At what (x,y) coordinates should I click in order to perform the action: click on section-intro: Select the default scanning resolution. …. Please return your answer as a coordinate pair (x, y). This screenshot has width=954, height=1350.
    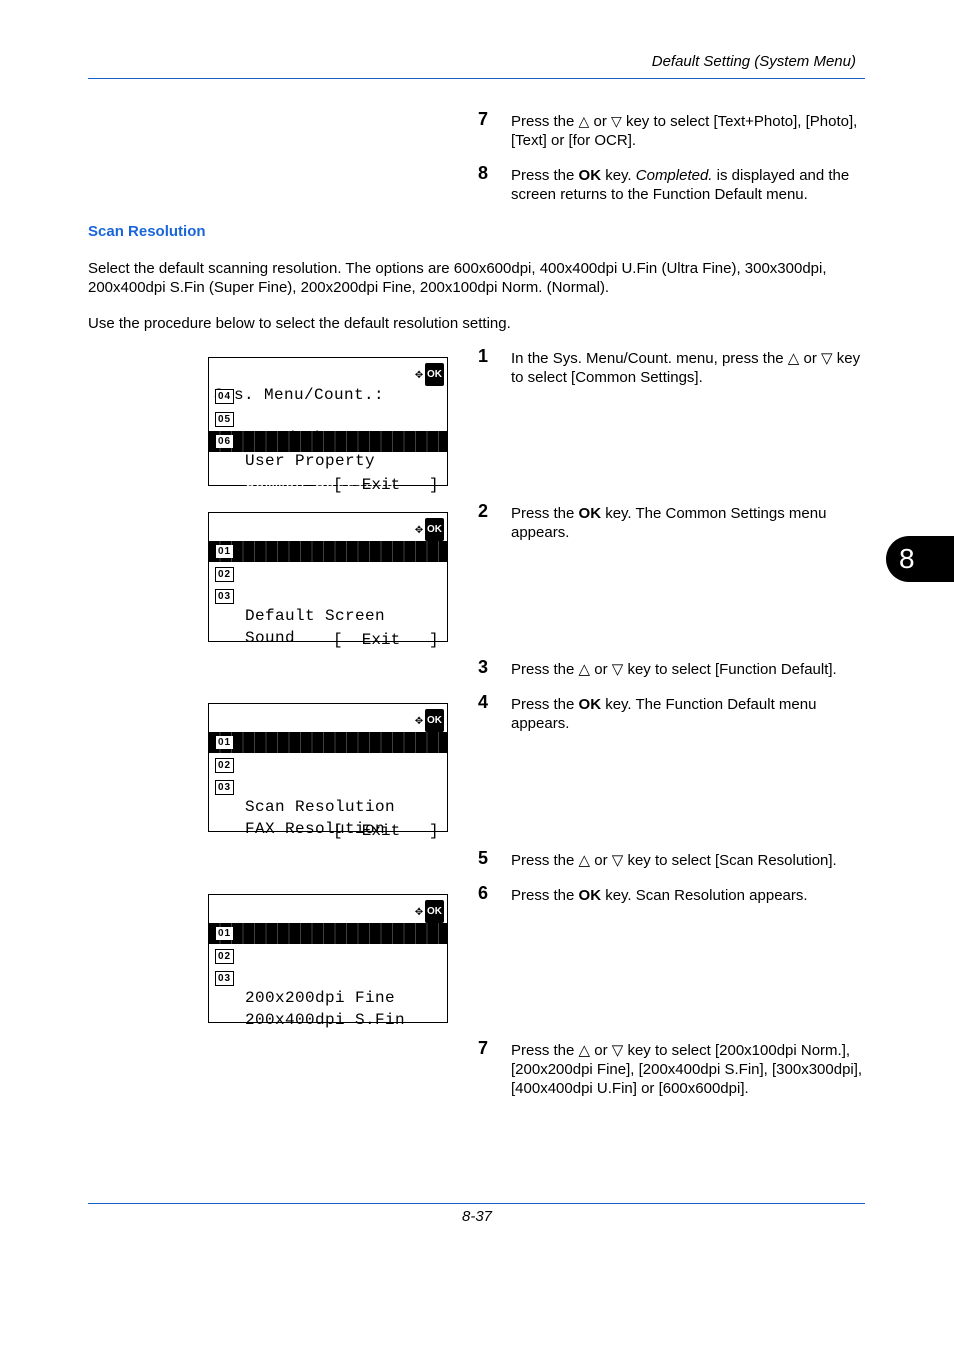
    Looking at the image, I should click on (457, 278).